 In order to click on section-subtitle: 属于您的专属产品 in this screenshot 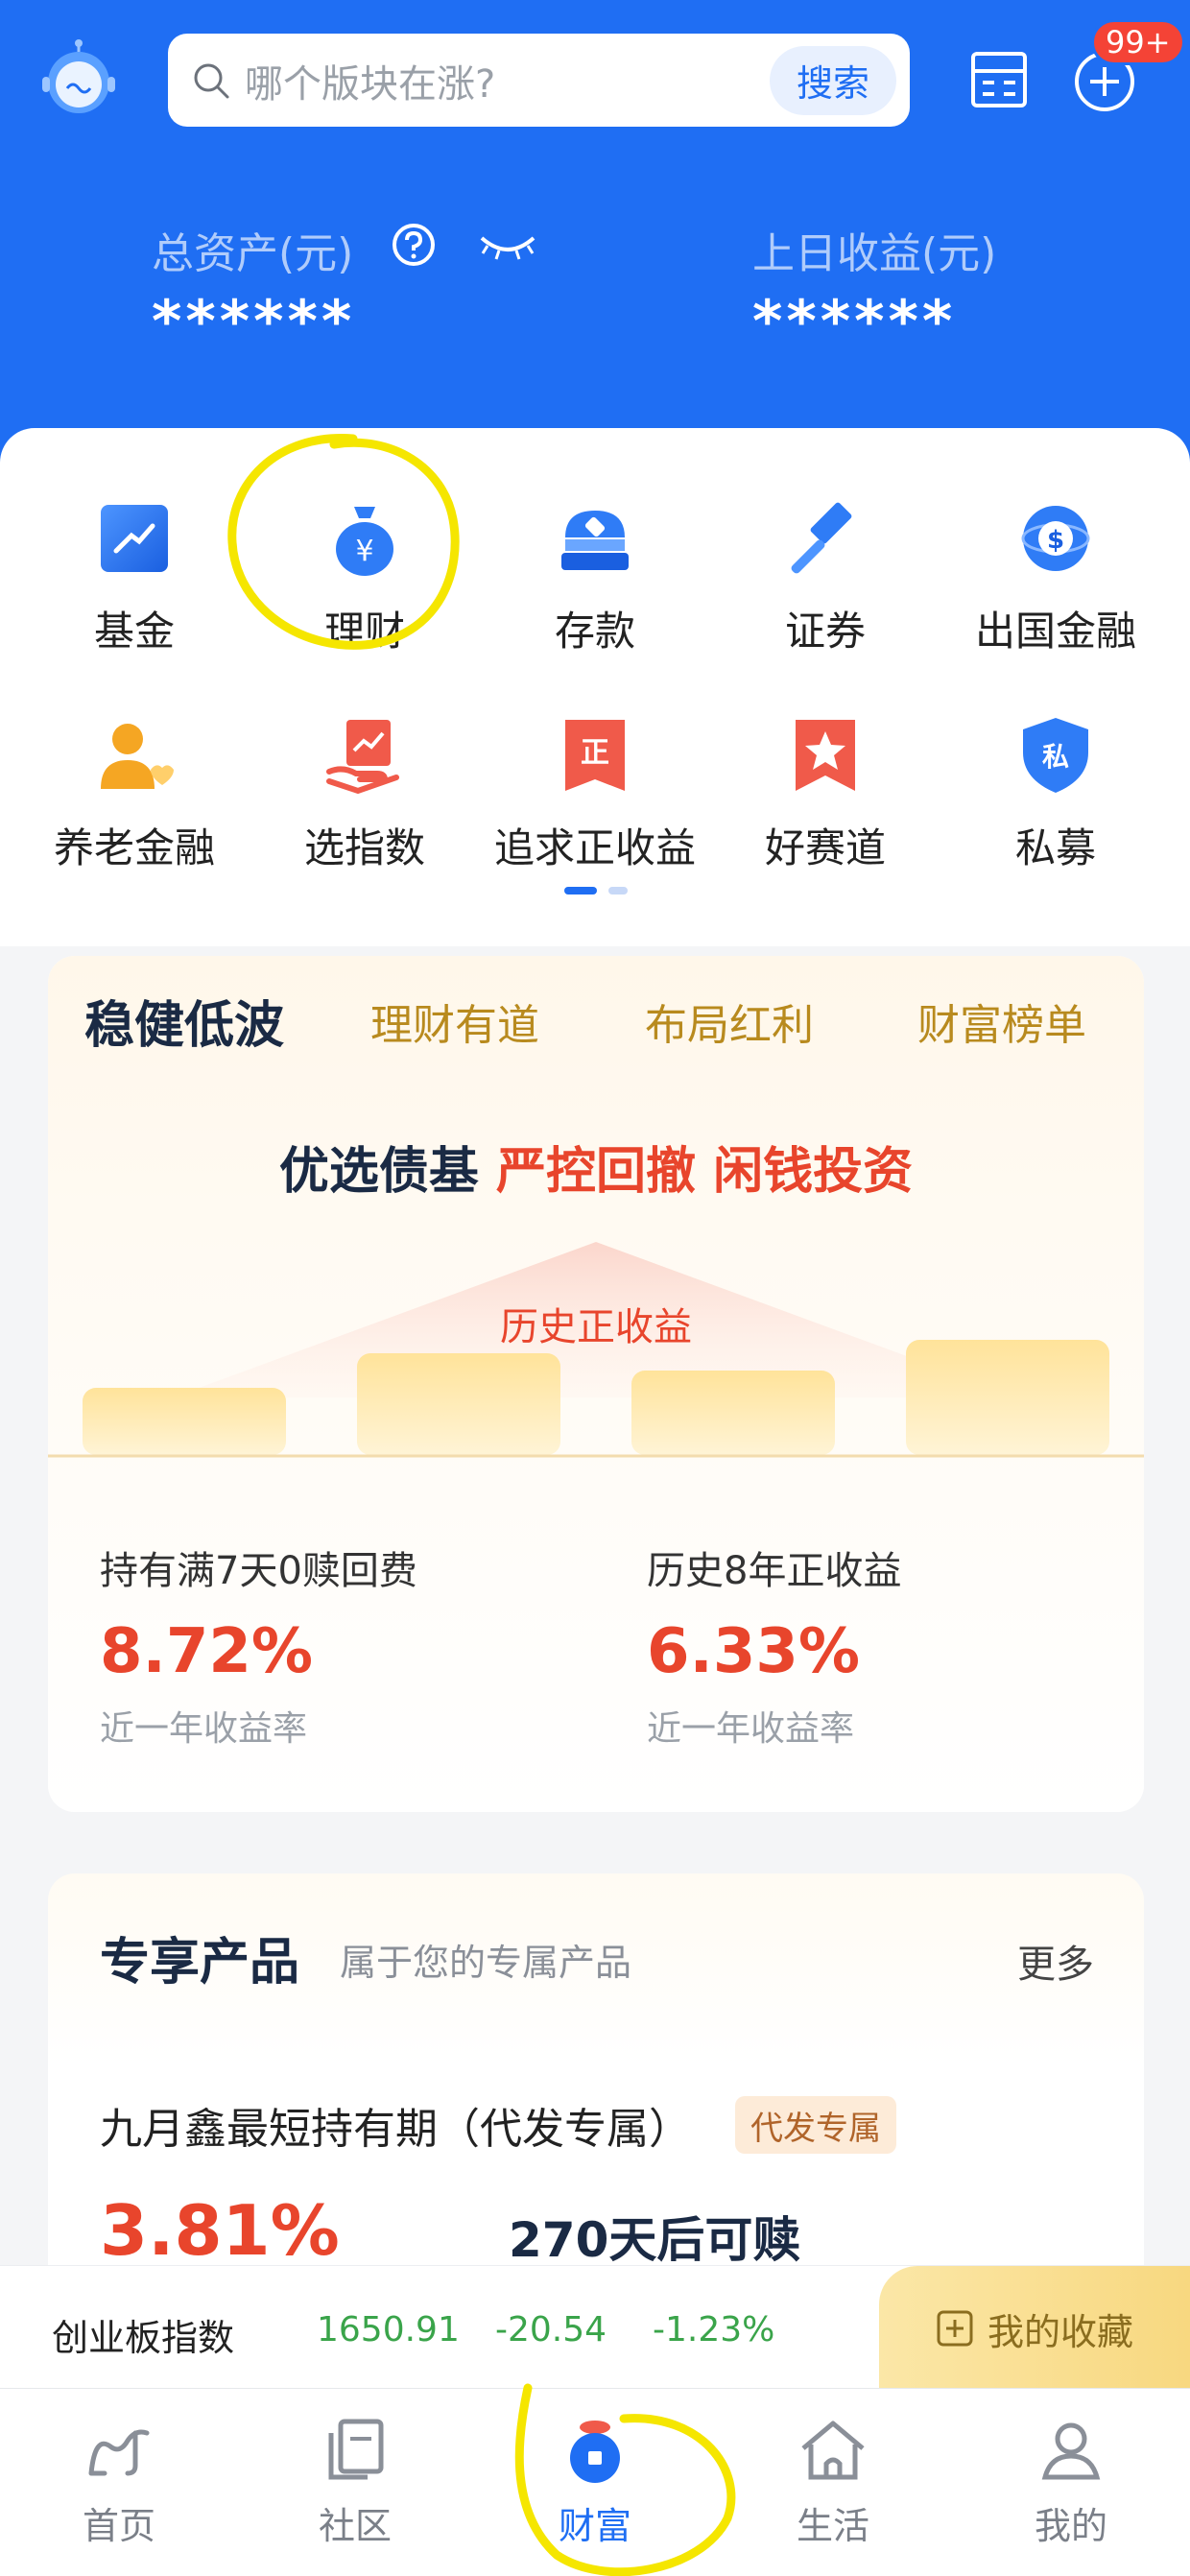, I will do `click(486, 1963)`.